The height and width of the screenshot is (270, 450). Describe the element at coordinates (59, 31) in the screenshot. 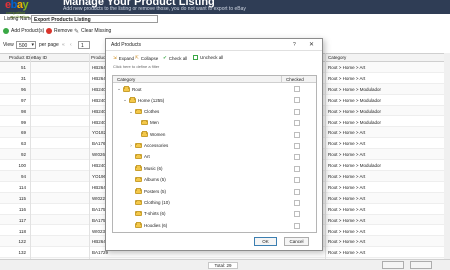

I see `remove-button: Remove` at that location.